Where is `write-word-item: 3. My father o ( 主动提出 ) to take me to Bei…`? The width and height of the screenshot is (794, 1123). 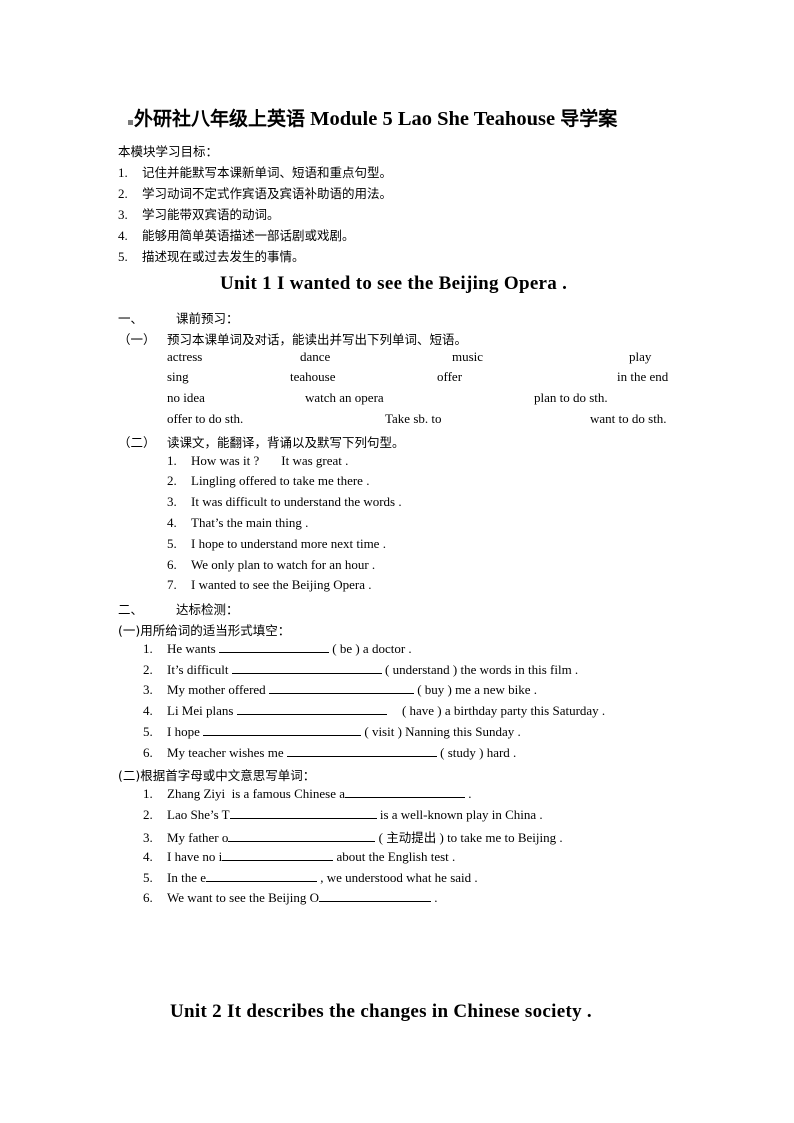 write-word-item: 3. My father o ( 主动提出 ) to take me to Bei… is located at coordinates (353, 836).